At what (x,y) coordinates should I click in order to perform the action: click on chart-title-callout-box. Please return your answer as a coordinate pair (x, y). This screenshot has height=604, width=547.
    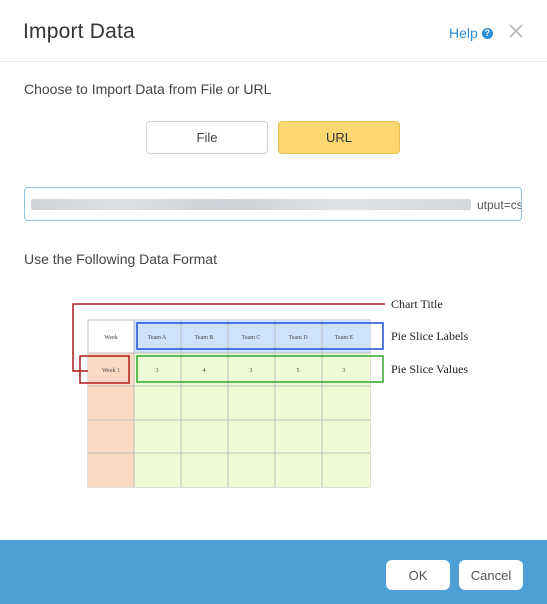
    Looking at the image, I should click on (104, 369).